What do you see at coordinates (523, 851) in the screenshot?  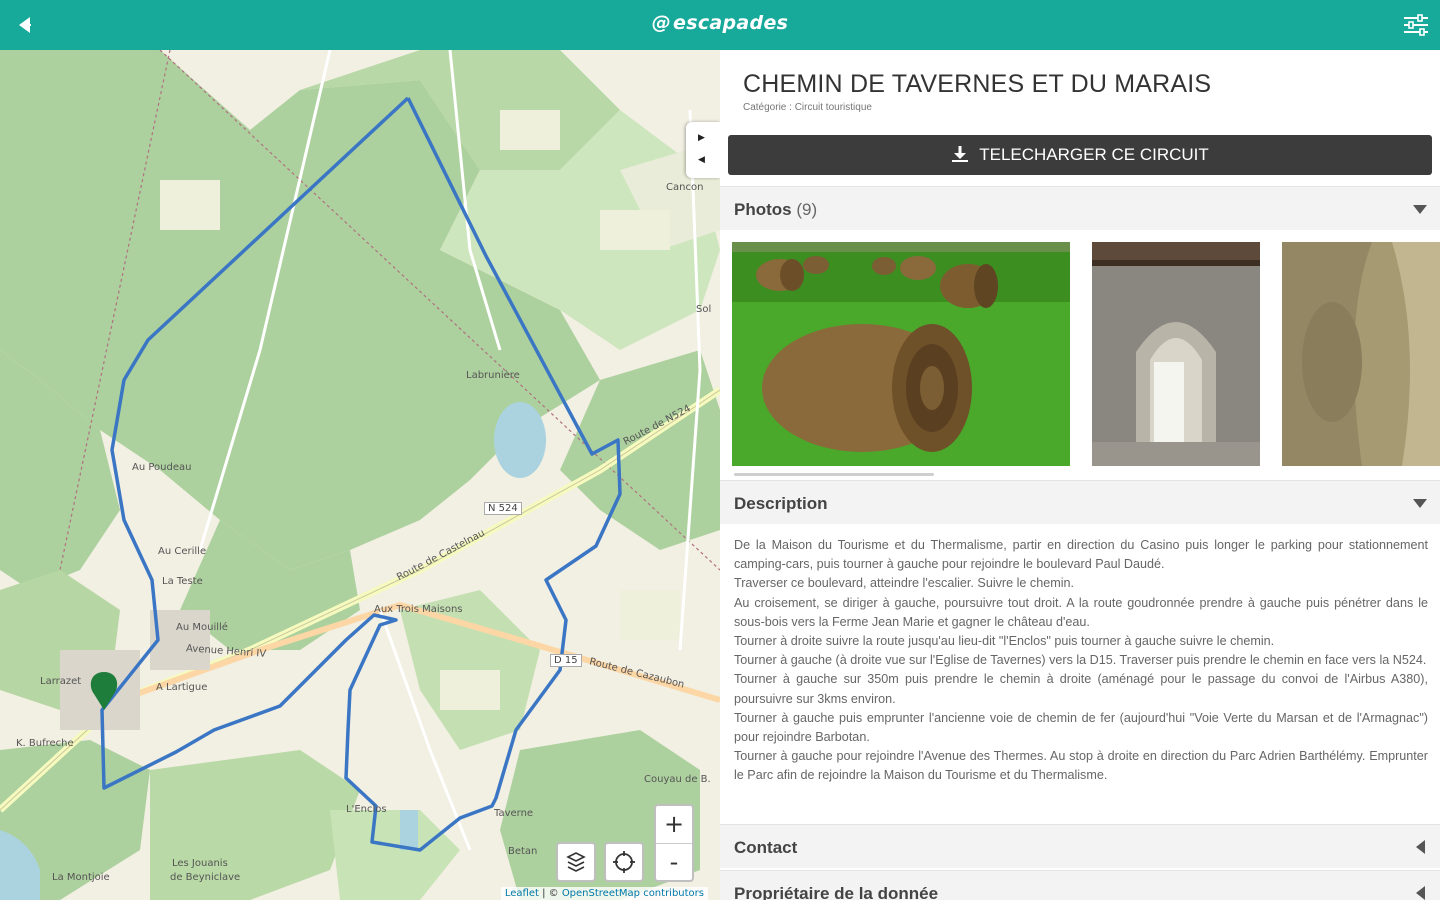 I see `map-place-label: Betan` at bounding box center [523, 851].